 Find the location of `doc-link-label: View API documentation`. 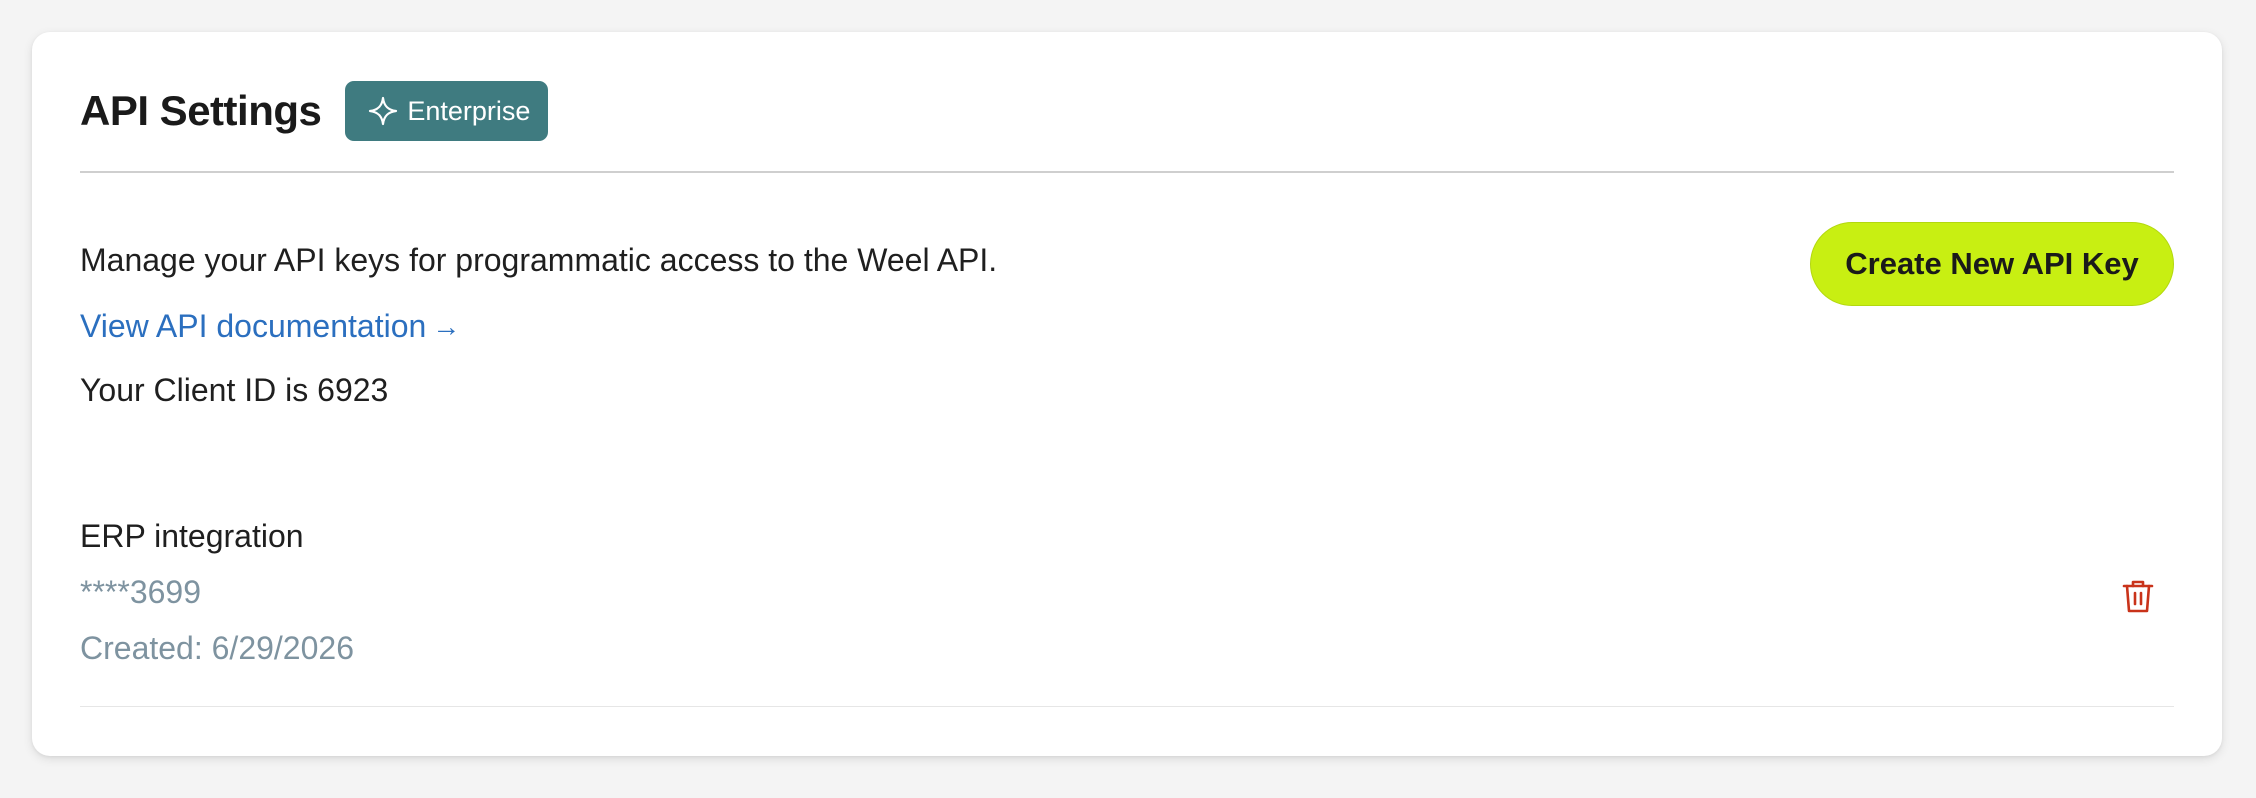

doc-link-label: View API documentation is located at coordinates (253, 326).